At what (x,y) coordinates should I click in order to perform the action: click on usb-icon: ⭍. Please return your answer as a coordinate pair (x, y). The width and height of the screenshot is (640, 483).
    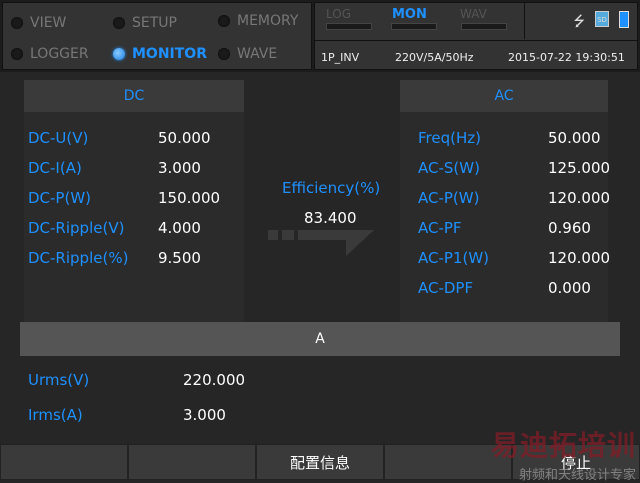
    Looking at the image, I should click on (579, 22).